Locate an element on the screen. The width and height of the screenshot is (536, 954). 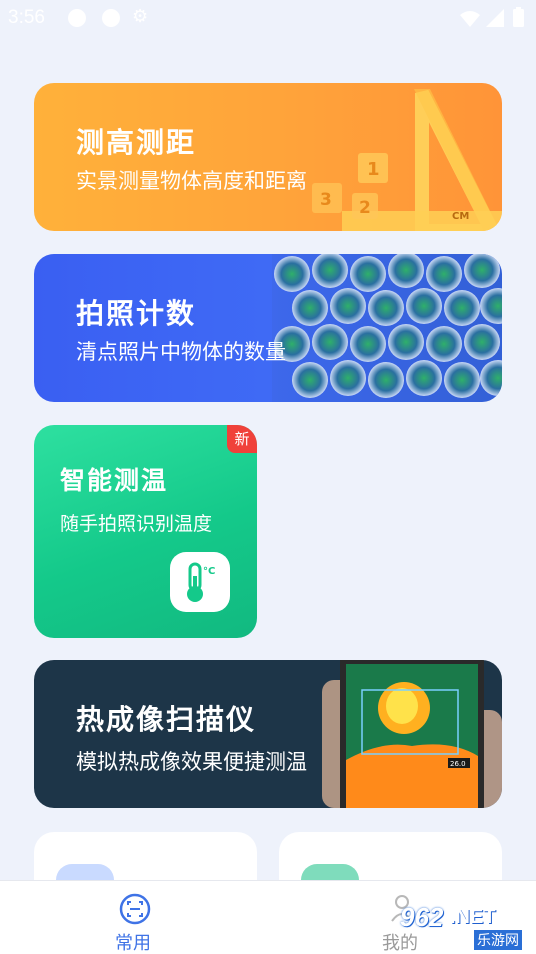
thermal-reading-label: 26.0 is located at coordinates (458, 764).